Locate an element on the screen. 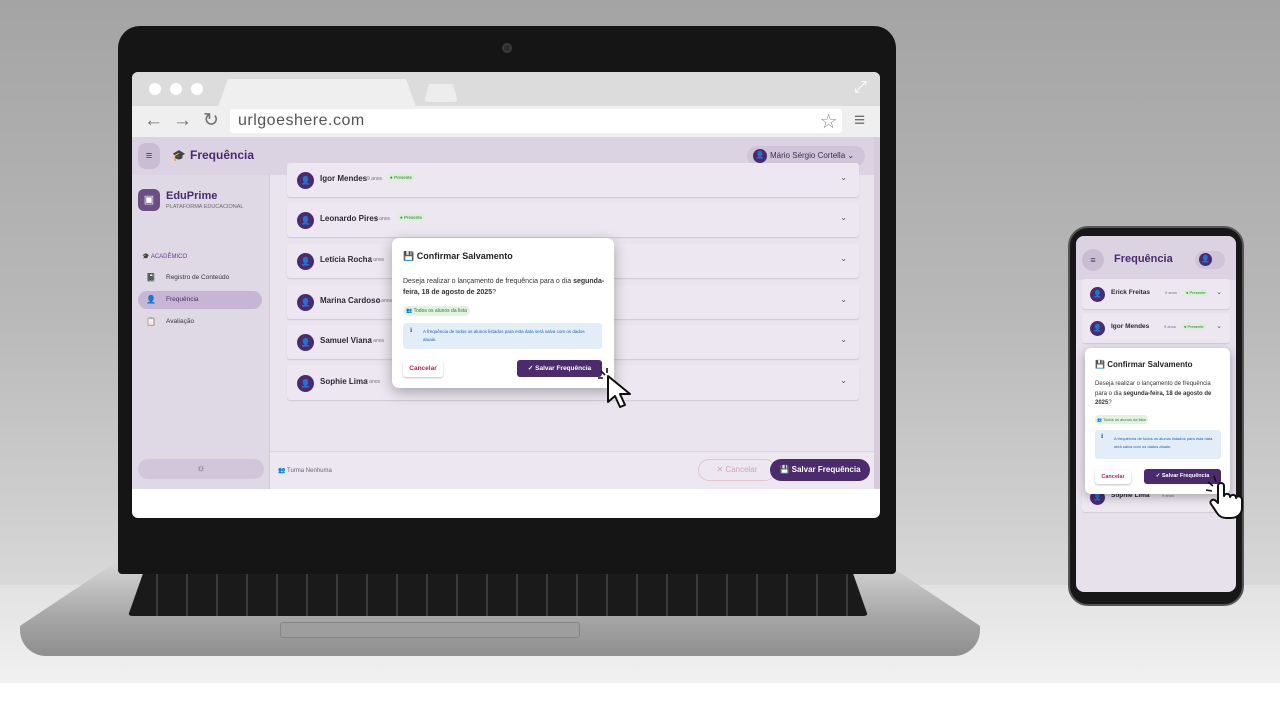  notebook-icon: 📓 is located at coordinates (151, 277).